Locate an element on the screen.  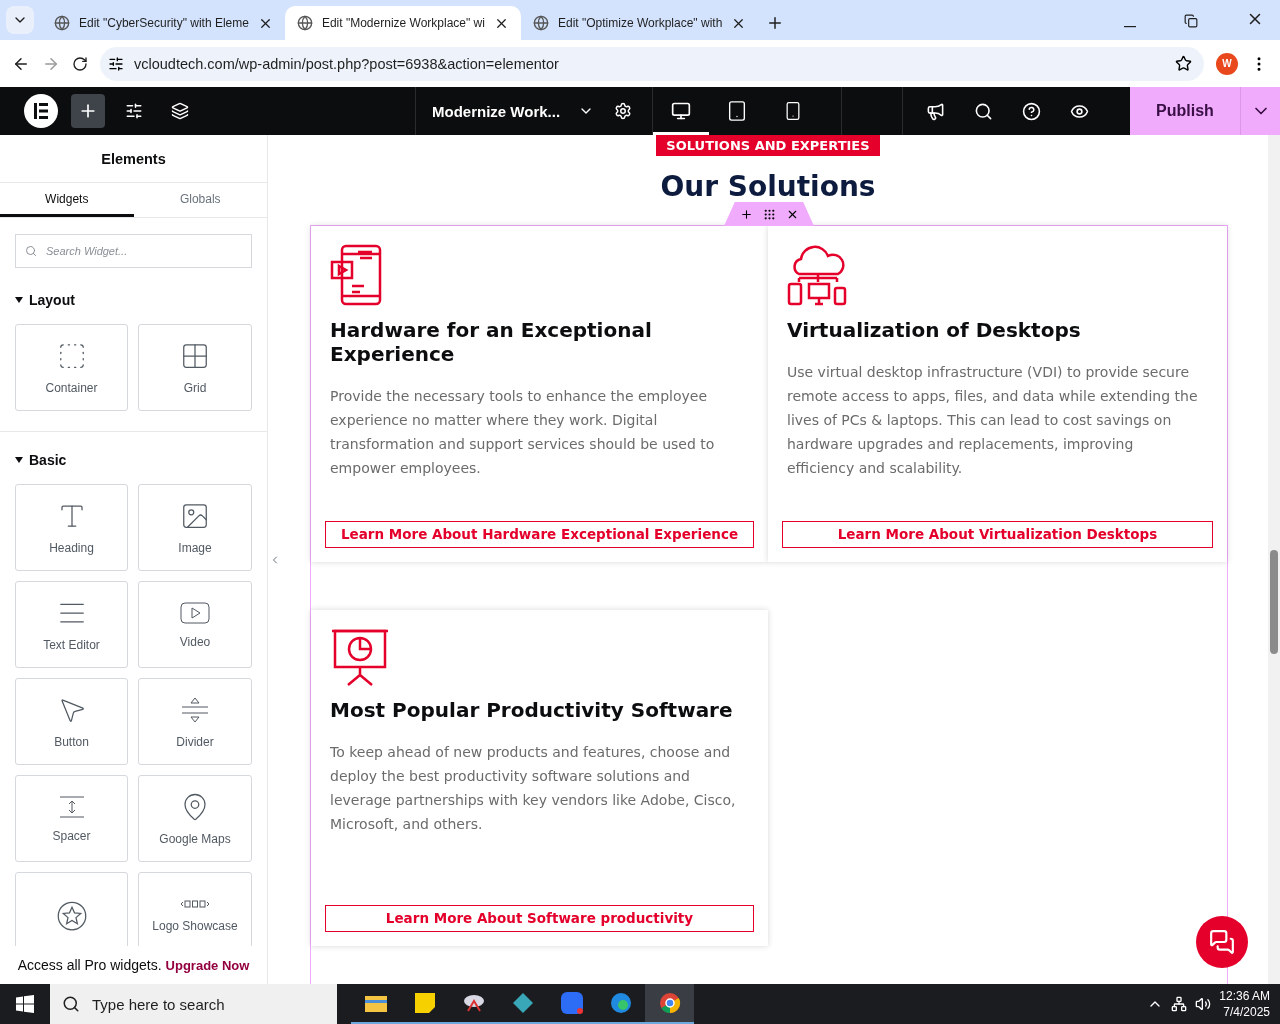
presentation-board-icon is located at coordinates (360, 657).